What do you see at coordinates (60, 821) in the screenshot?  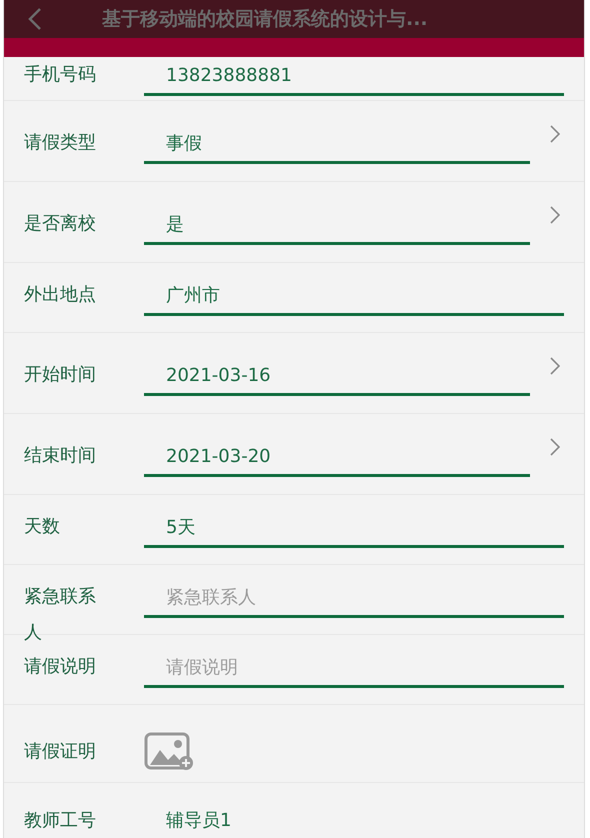 I see `field-label: 教师工号` at bounding box center [60, 821].